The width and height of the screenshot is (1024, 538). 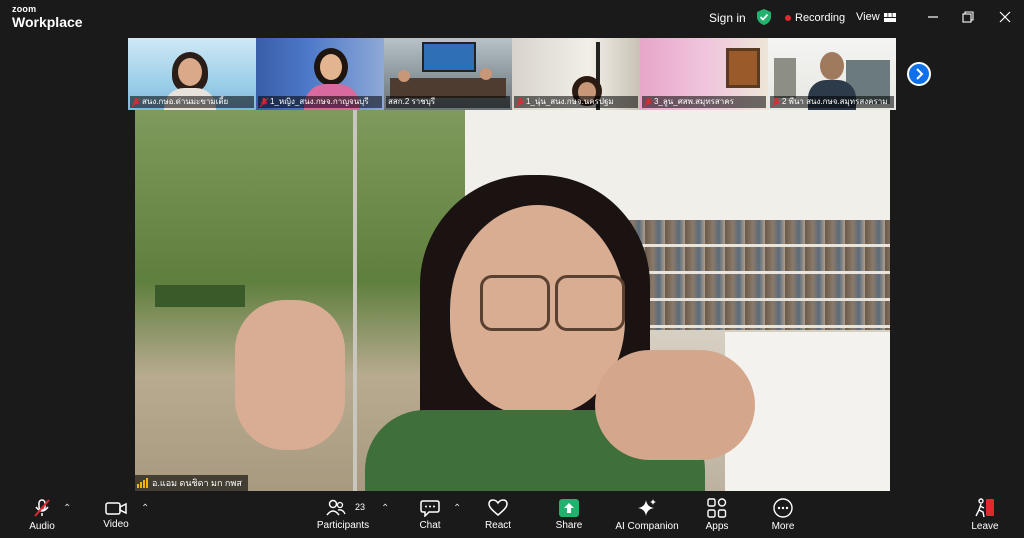 I want to click on participants-button: Participants, so click(x=343, y=514).